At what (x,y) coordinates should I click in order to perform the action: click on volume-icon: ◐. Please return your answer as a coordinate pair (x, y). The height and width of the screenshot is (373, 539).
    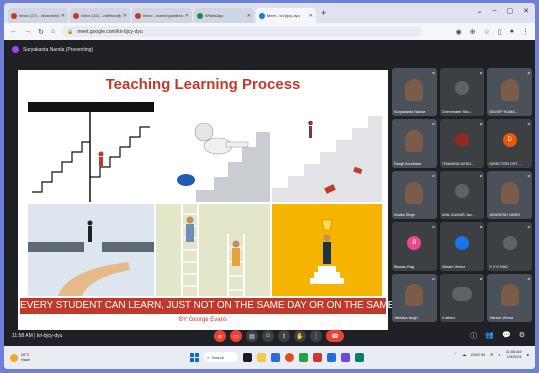
    Looking at the image, I should click on (499, 354).